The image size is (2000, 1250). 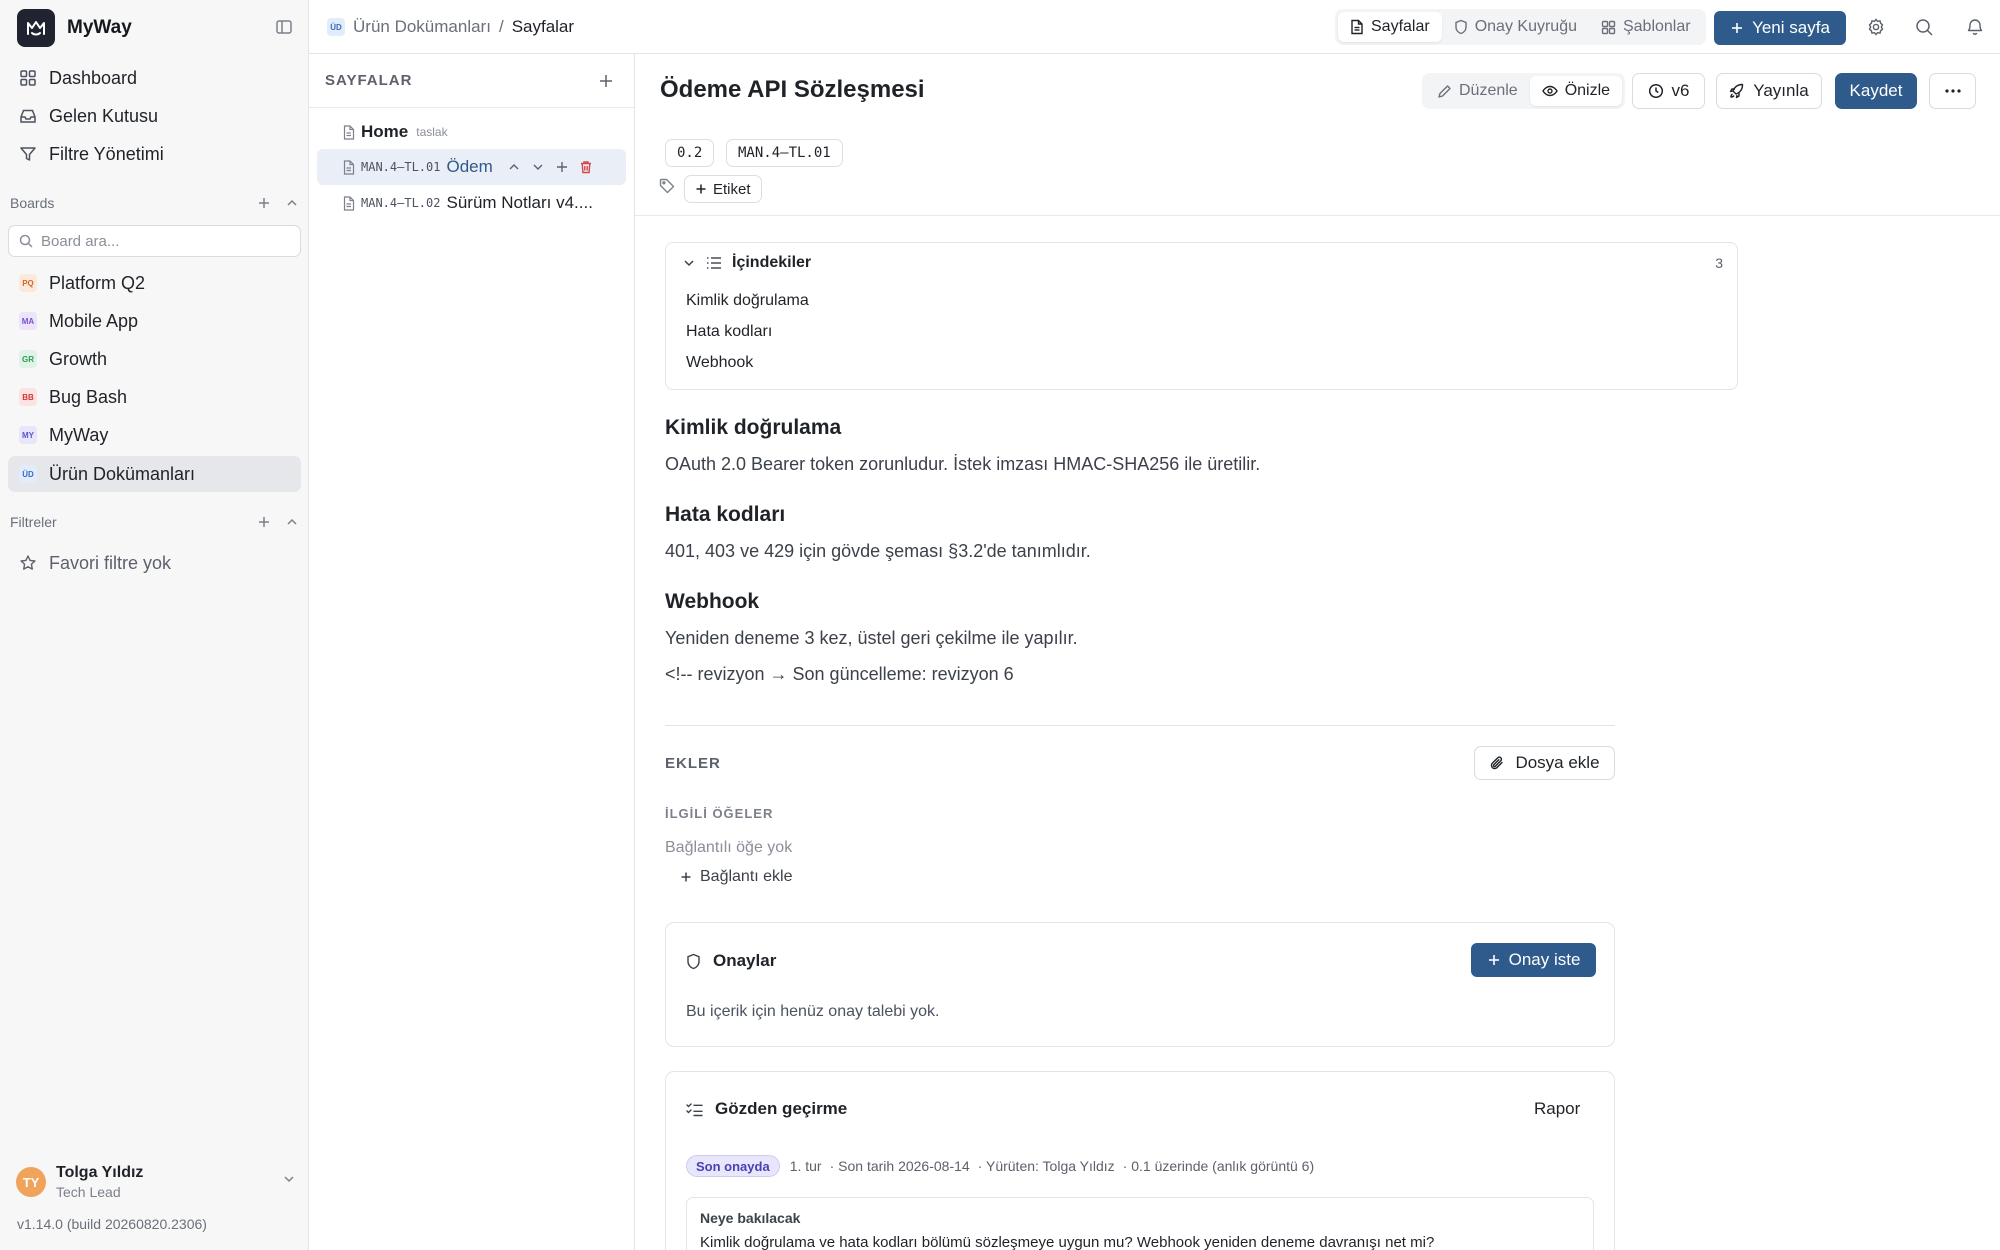 What do you see at coordinates (712, 601) in the screenshot?
I see `section-heading: Webhook` at bounding box center [712, 601].